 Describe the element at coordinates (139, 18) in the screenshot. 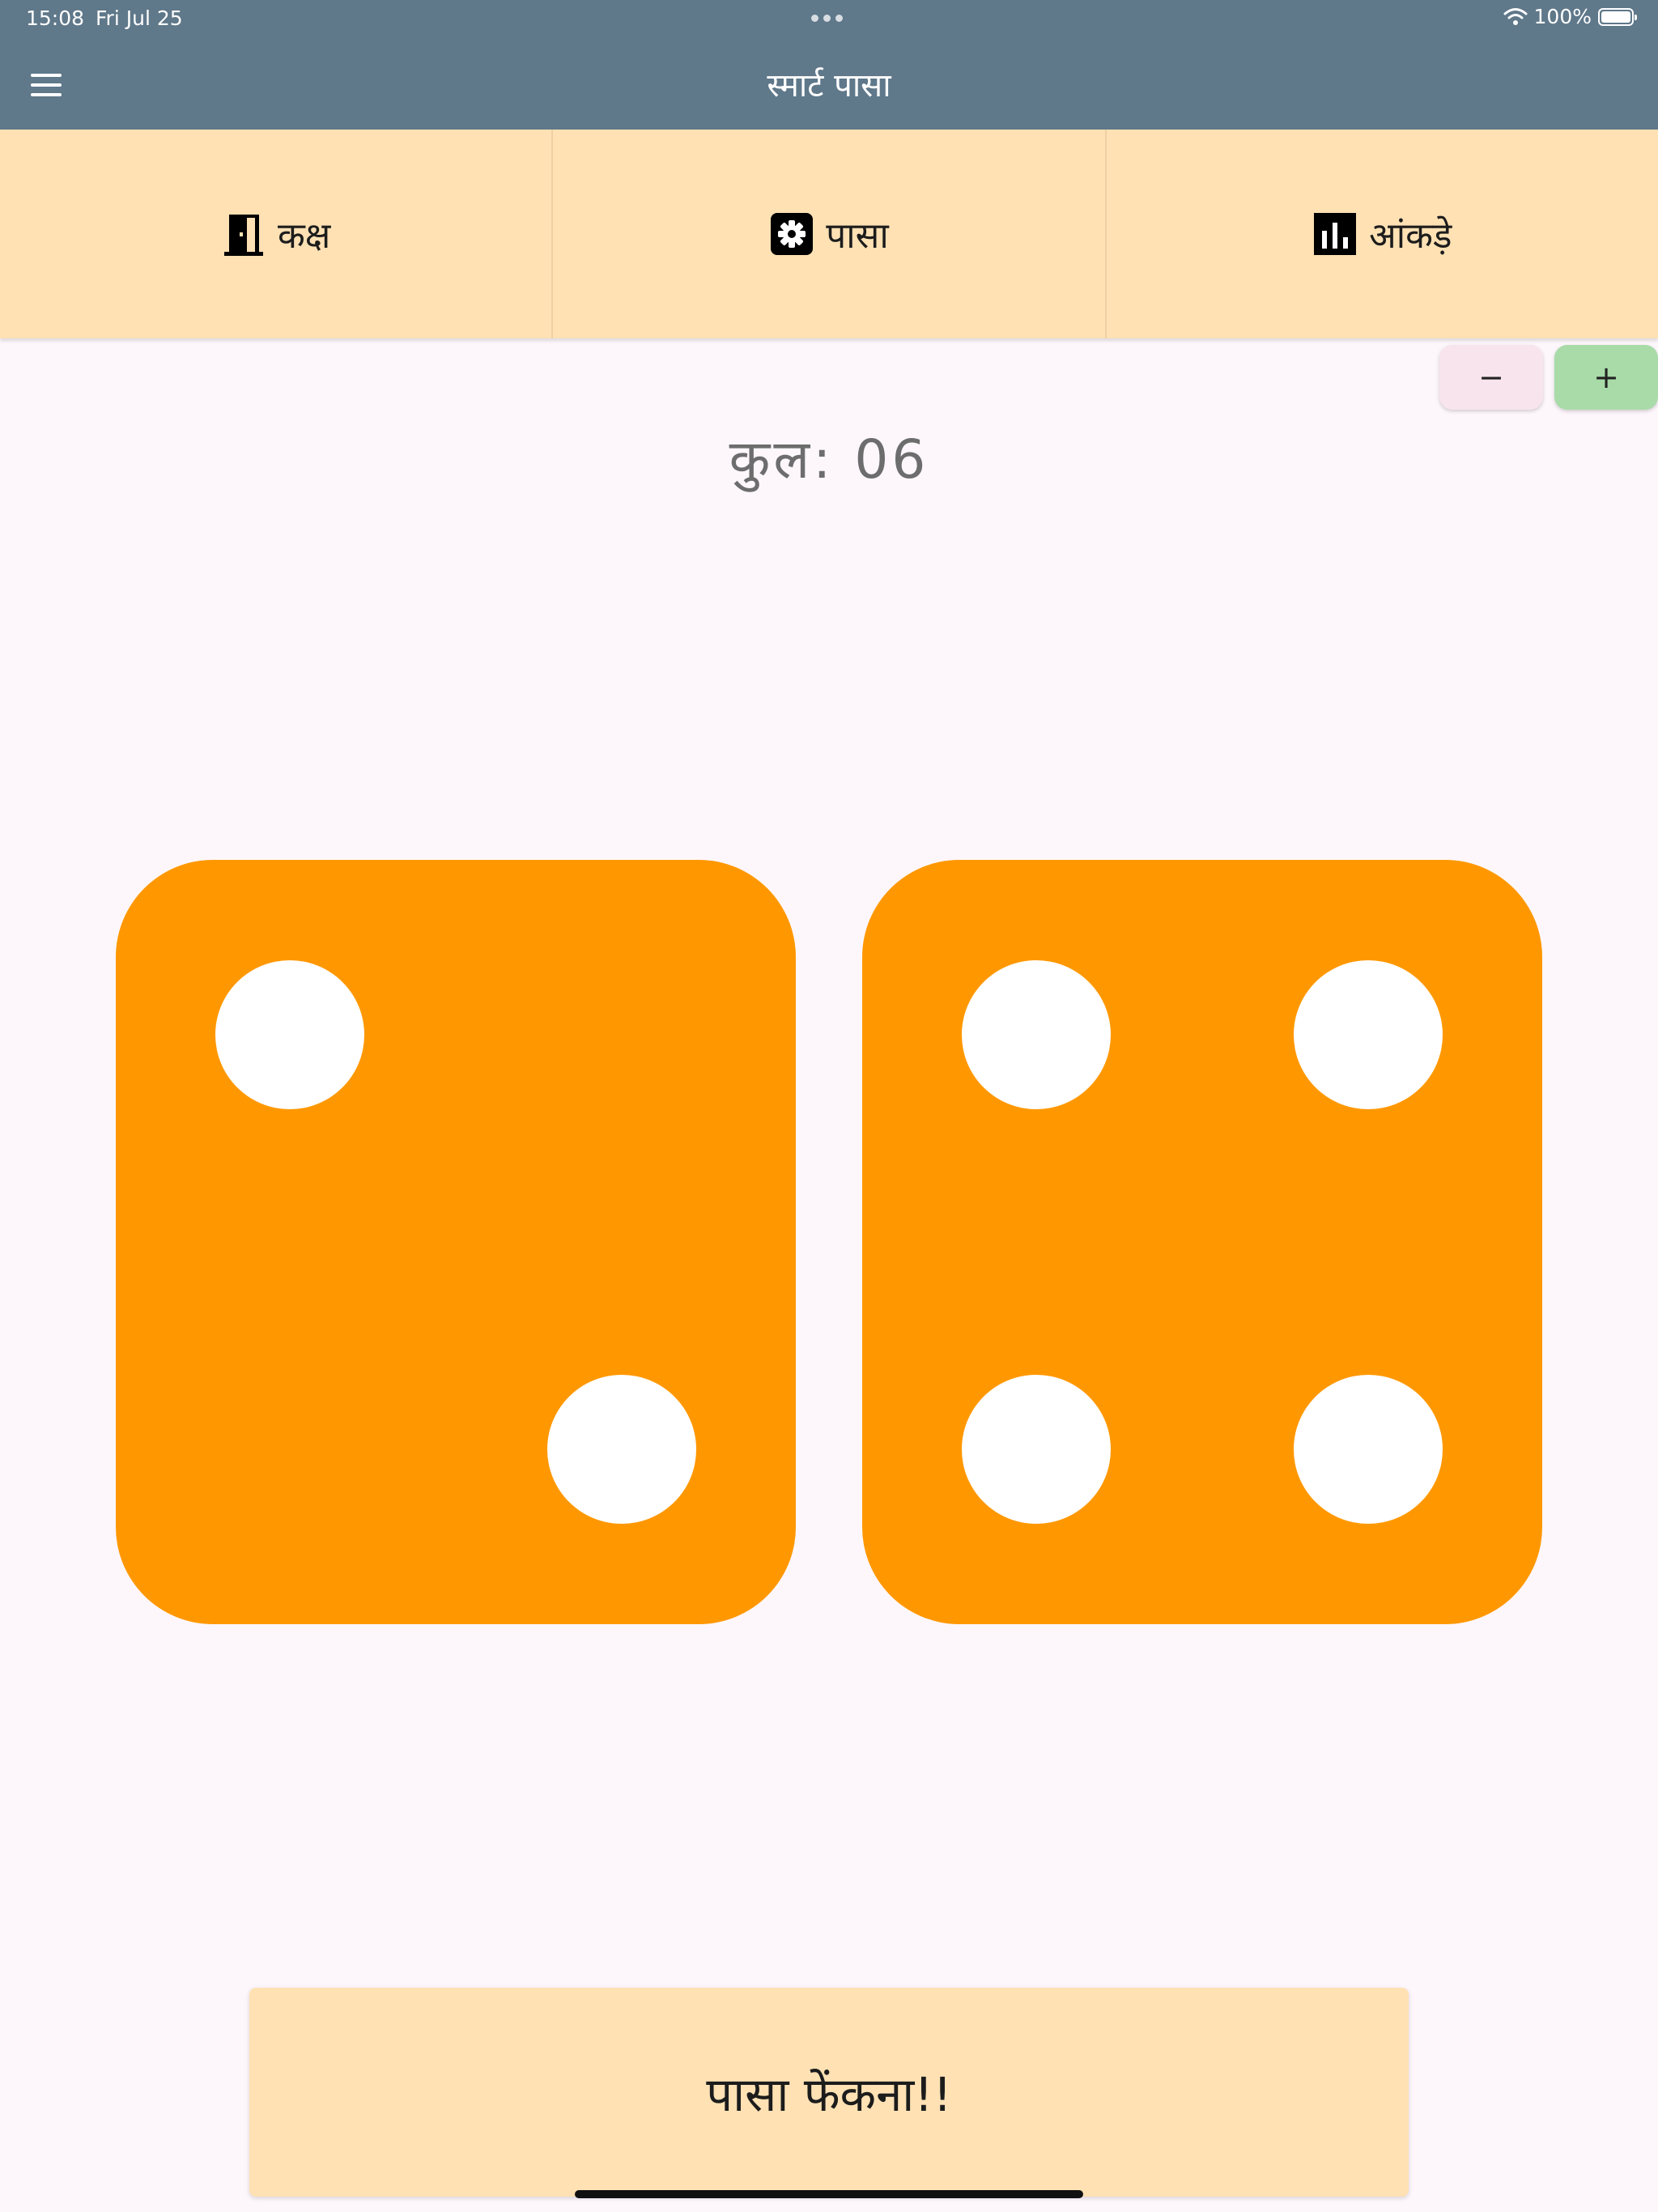

I see `status-date: Fri Jul 25` at that location.